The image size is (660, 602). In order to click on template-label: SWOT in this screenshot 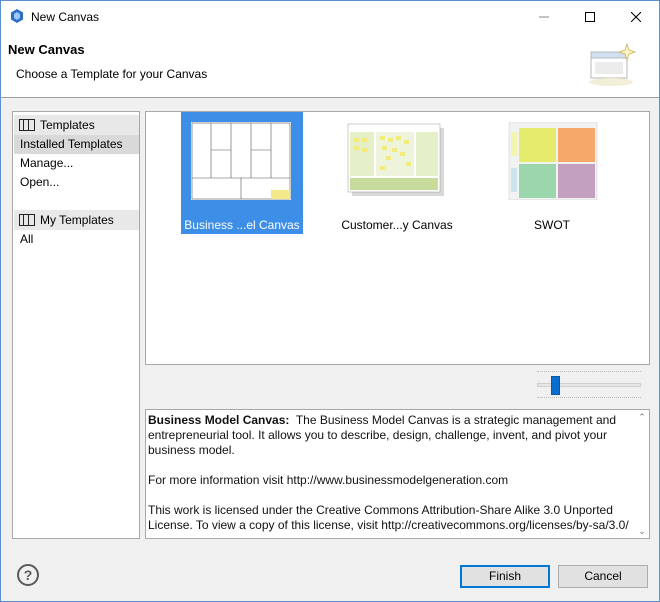, I will do `click(552, 225)`.